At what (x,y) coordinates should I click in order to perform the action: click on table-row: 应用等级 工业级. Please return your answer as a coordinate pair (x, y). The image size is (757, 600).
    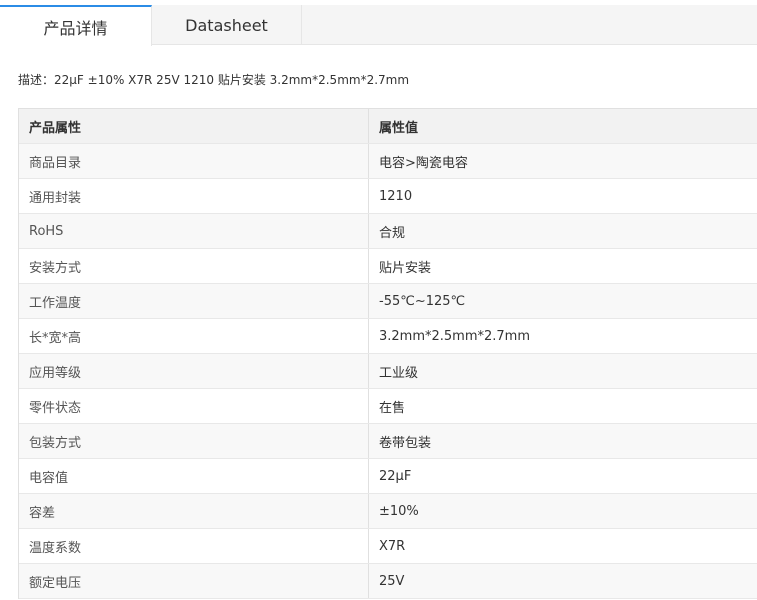
    Looking at the image, I should click on (388, 371).